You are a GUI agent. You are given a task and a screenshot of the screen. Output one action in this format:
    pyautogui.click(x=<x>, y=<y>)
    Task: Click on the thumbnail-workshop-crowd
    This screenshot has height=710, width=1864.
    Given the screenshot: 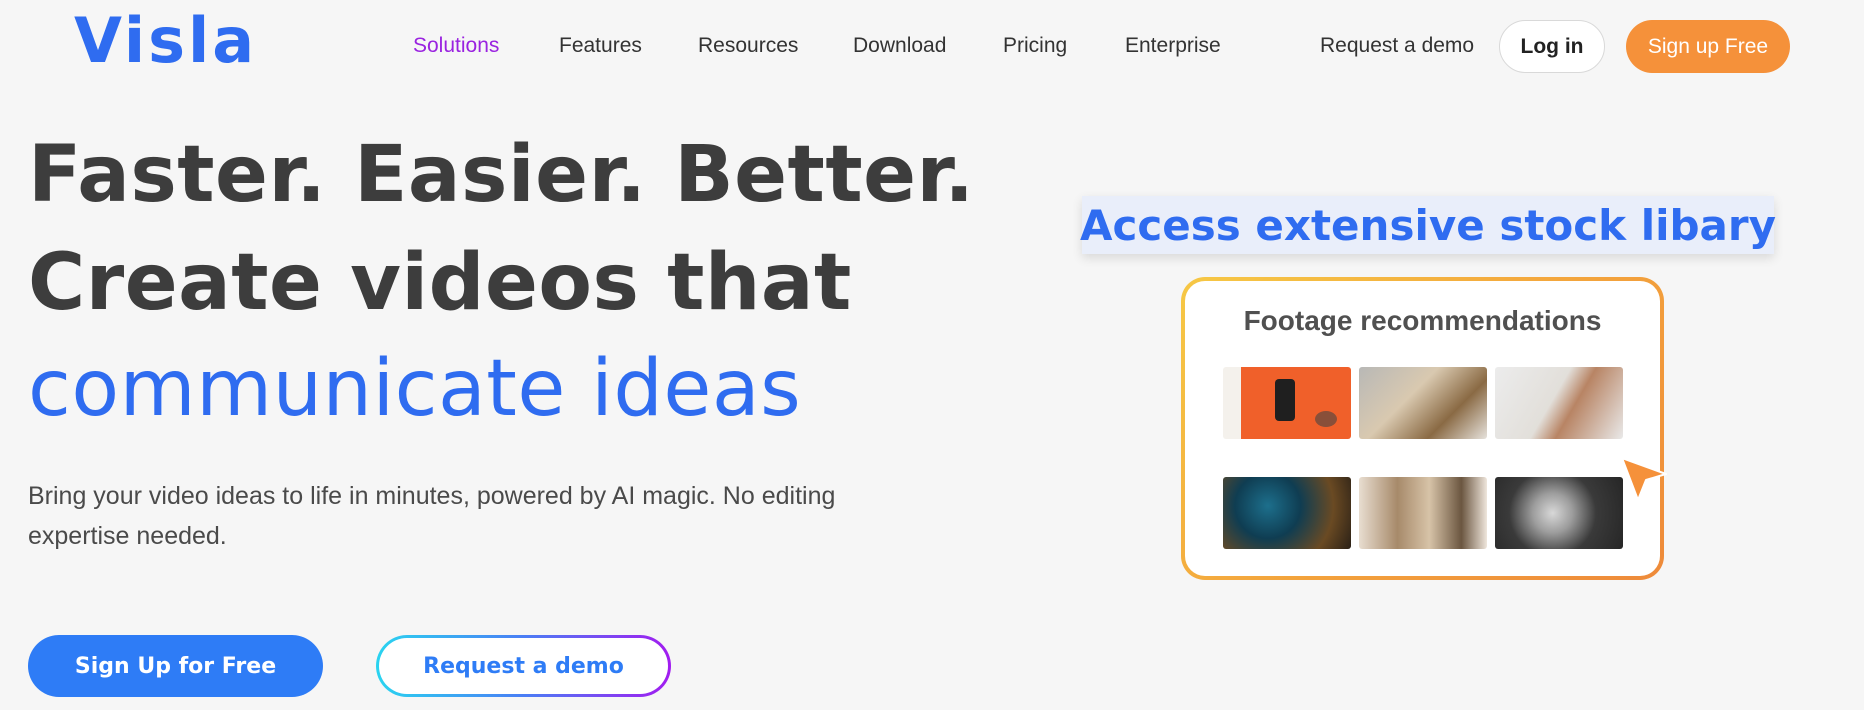 What is the action you would take?
    pyautogui.click(x=1423, y=513)
    